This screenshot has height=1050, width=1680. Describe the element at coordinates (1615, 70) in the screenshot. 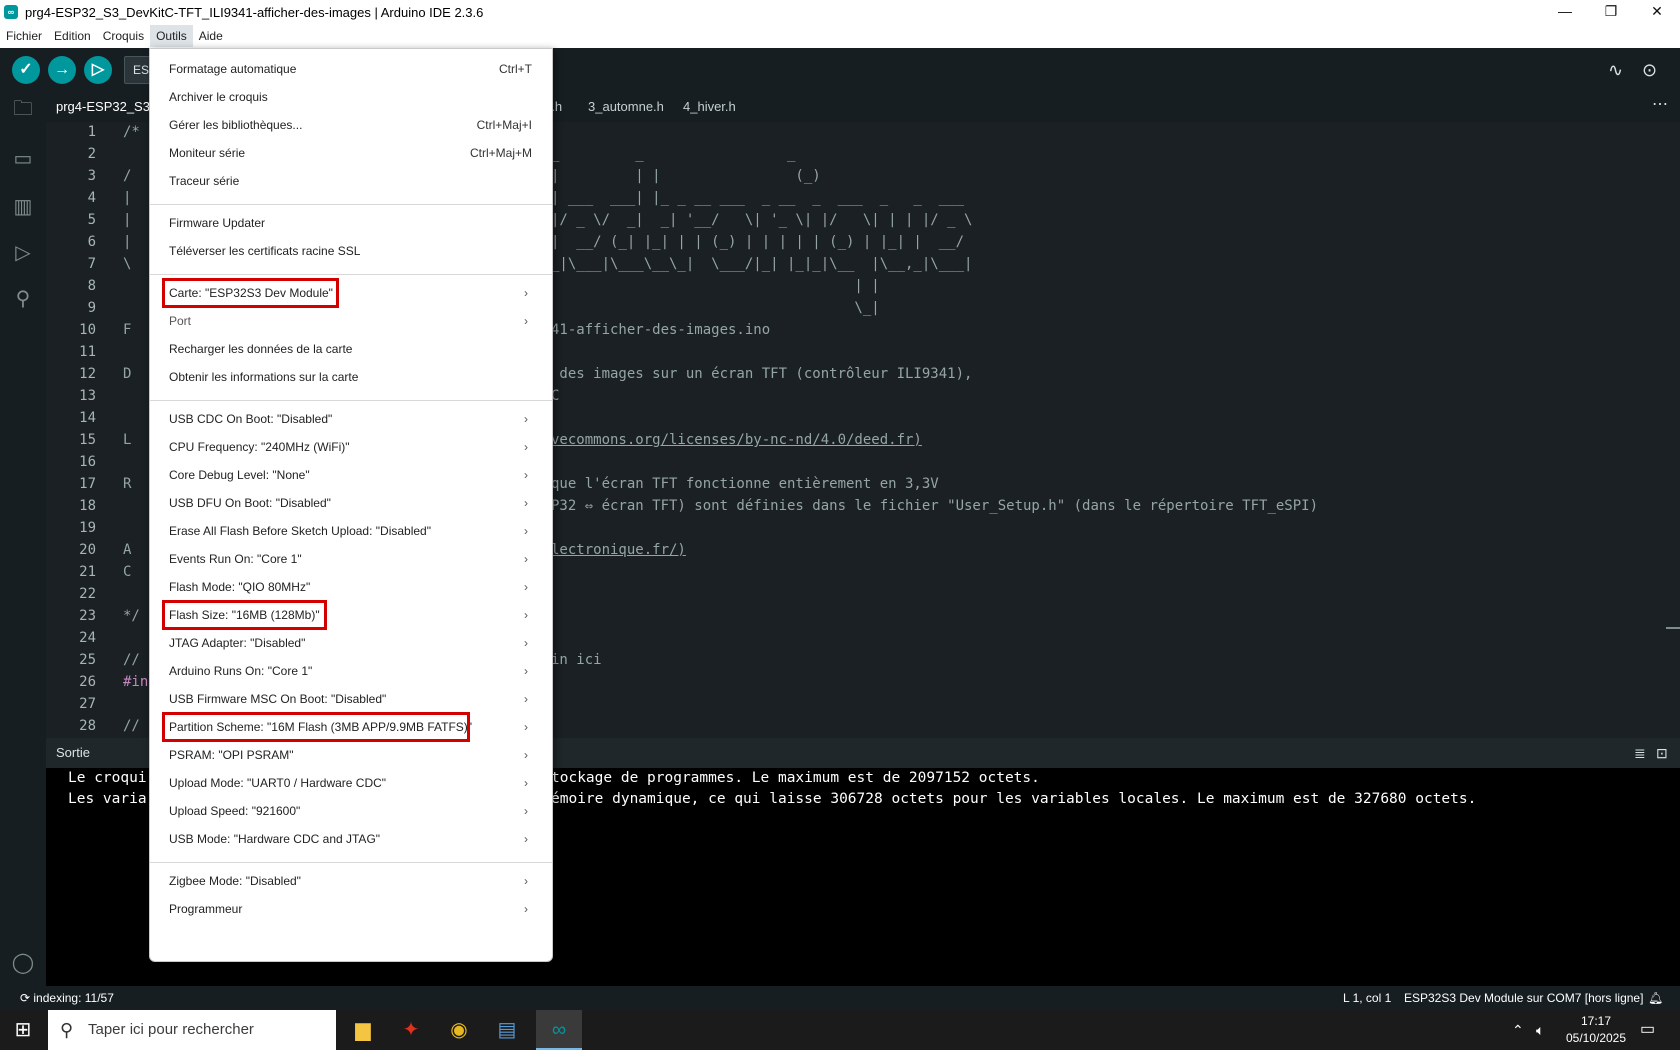

I see `serial-plotter-icon: ∿` at that location.